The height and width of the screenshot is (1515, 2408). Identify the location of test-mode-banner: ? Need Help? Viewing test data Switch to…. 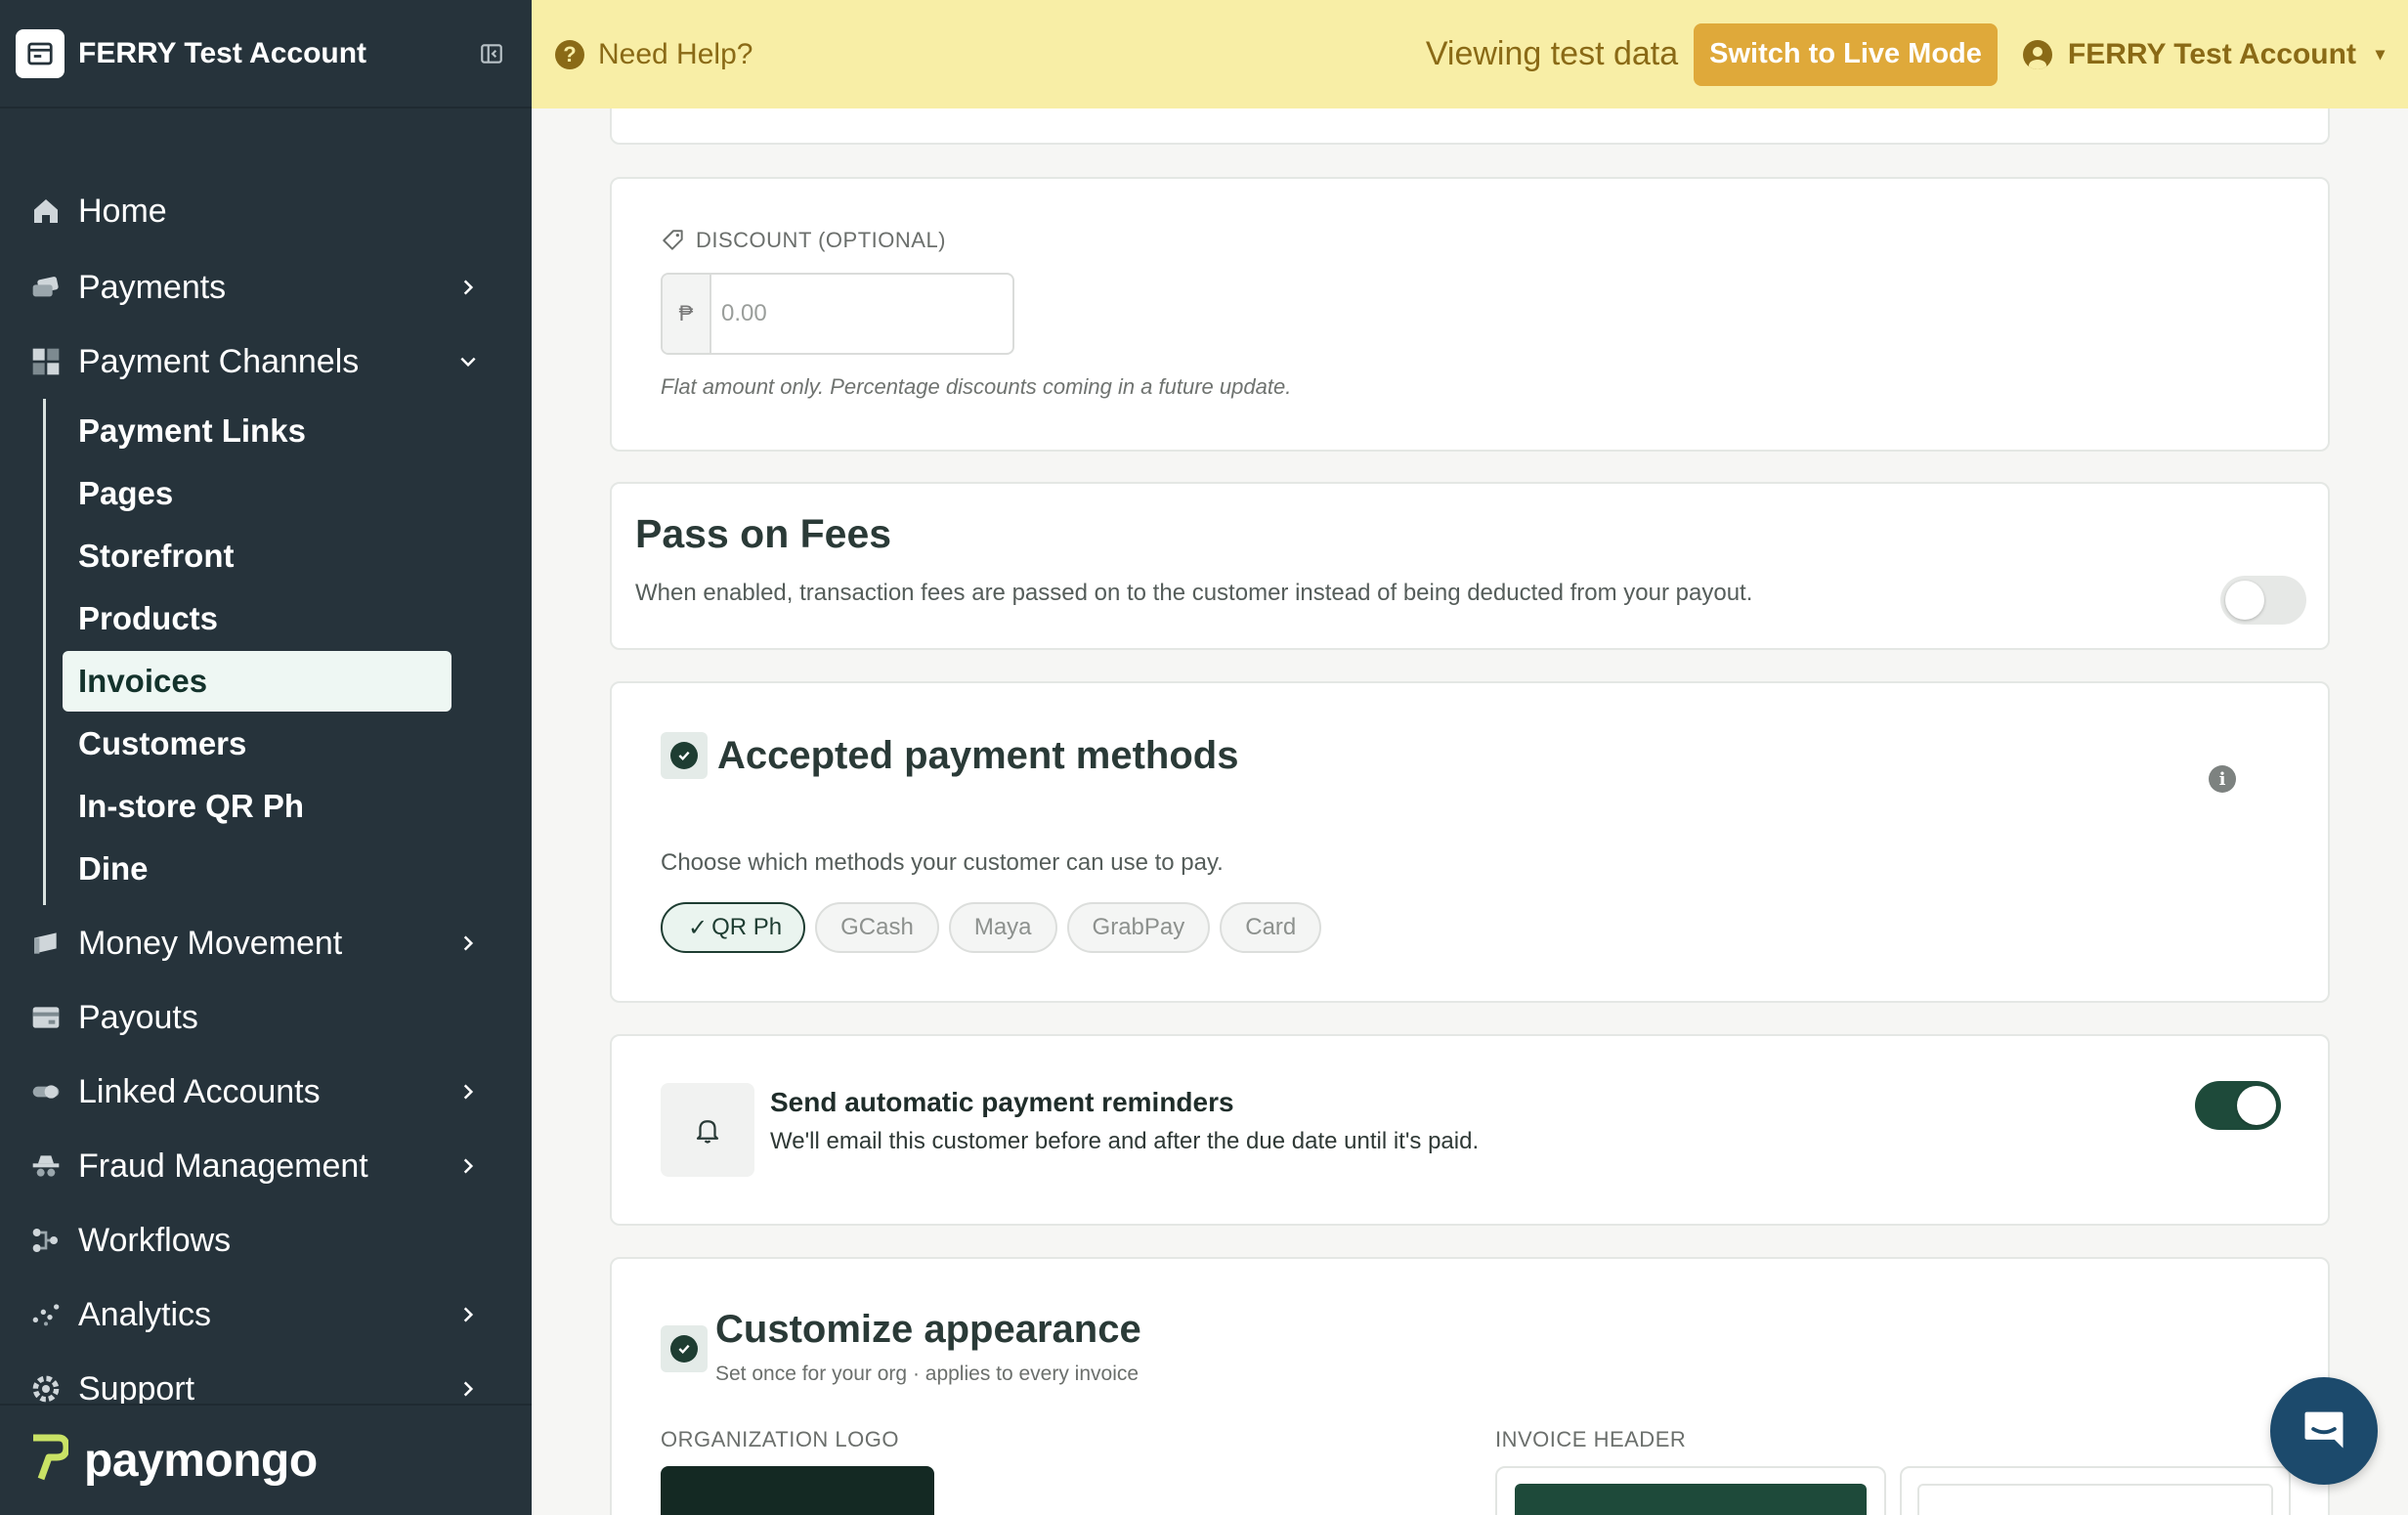
(1470, 54).